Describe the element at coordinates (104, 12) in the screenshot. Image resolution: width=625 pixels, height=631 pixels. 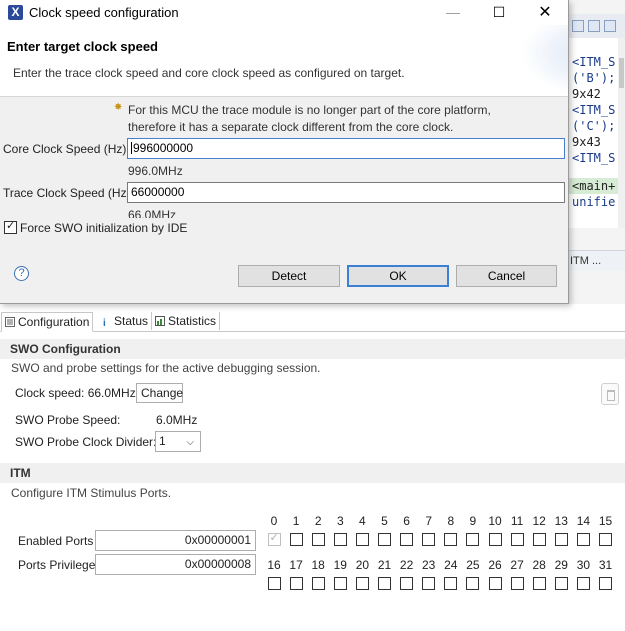
I see `dialog-title: Clock speed configuration` at that location.